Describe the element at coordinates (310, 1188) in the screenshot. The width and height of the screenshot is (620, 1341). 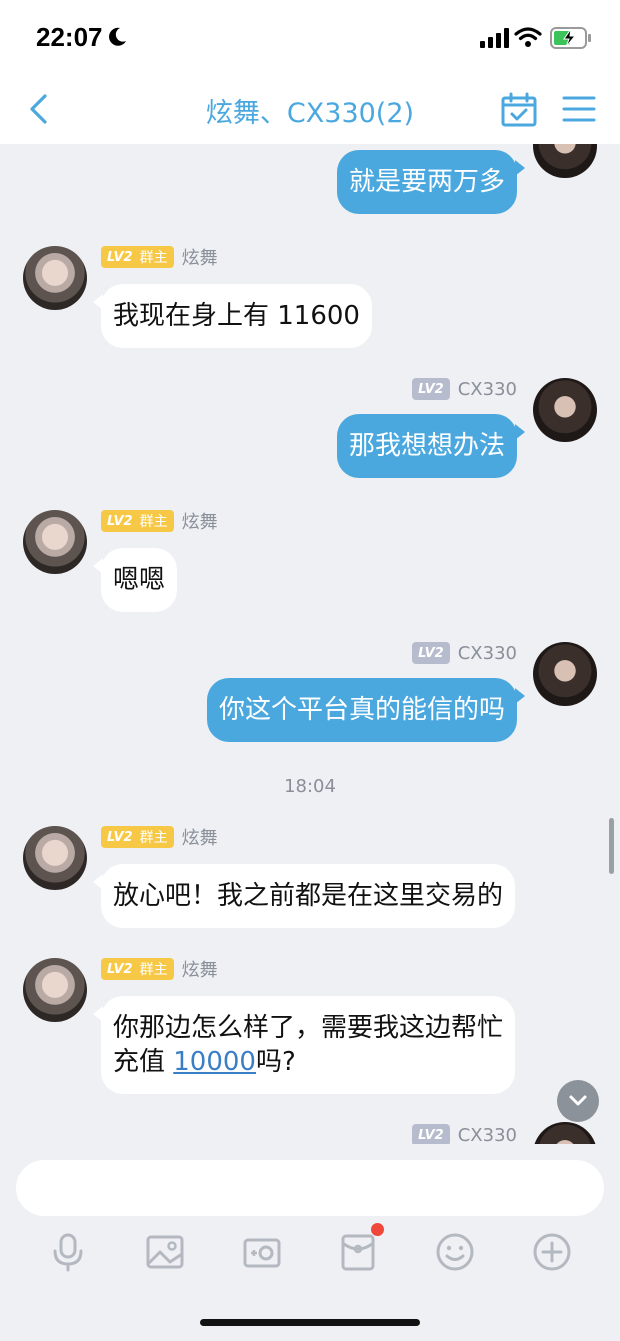
I see `message-input` at that location.